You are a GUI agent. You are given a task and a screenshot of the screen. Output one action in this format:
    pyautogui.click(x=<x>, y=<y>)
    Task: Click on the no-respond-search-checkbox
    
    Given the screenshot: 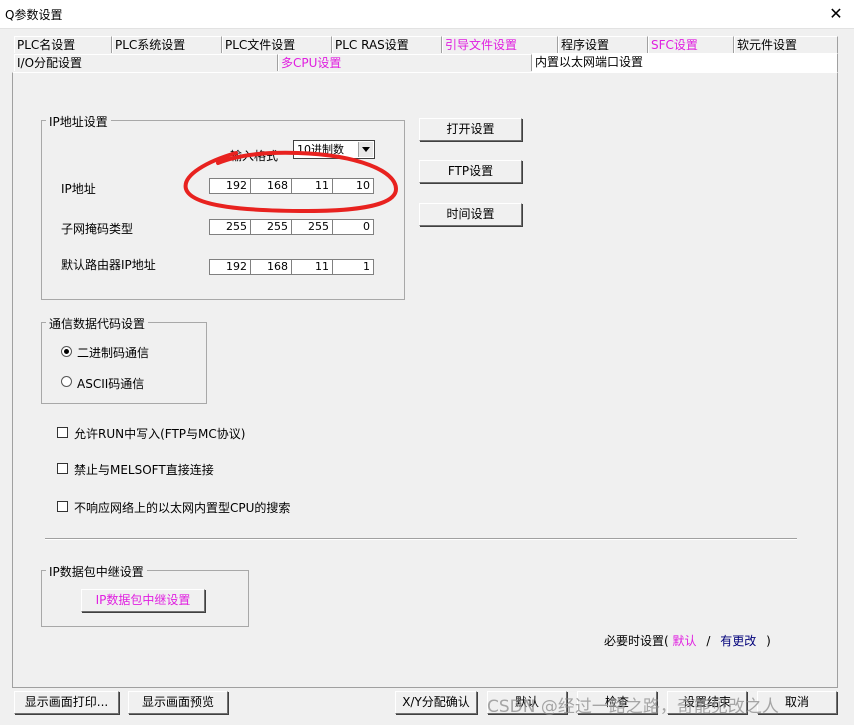 What is the action you would take?
    pyautogui.click(x=62, y=506)
    